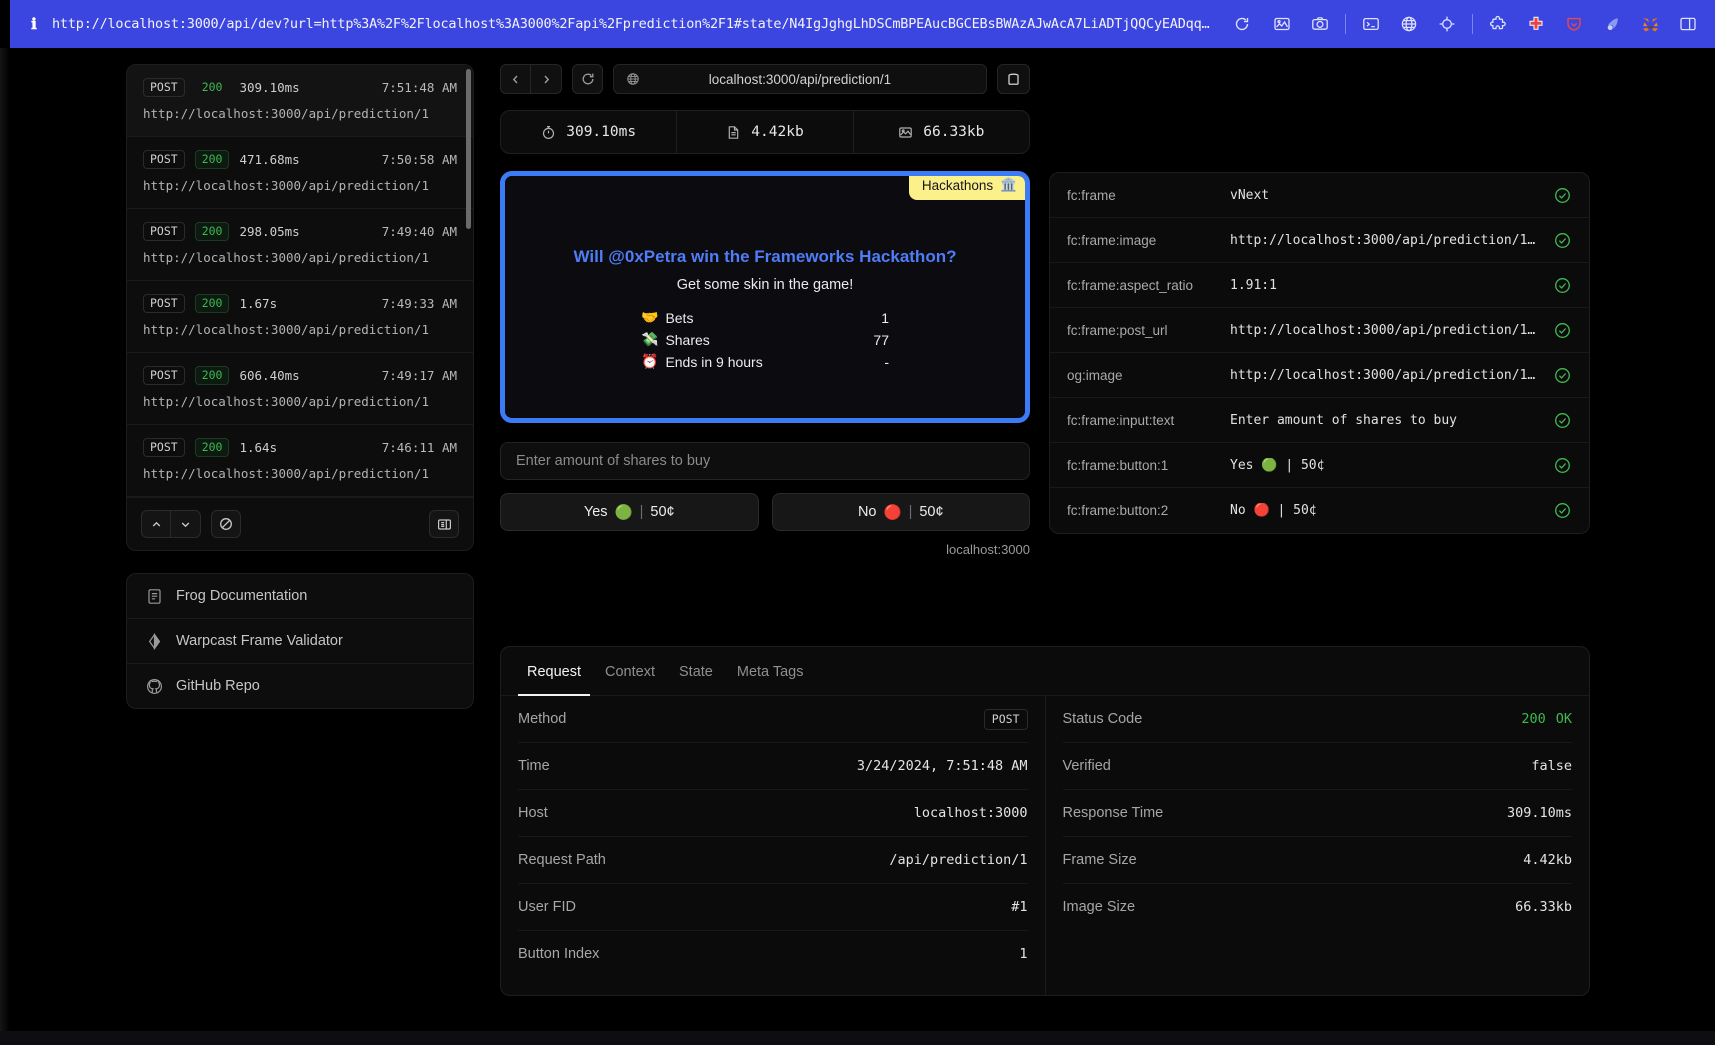  Describe the element at coordinates (770, 671) in the screenshot. I see `tab-meta-tags: Meta Tags` at that location.